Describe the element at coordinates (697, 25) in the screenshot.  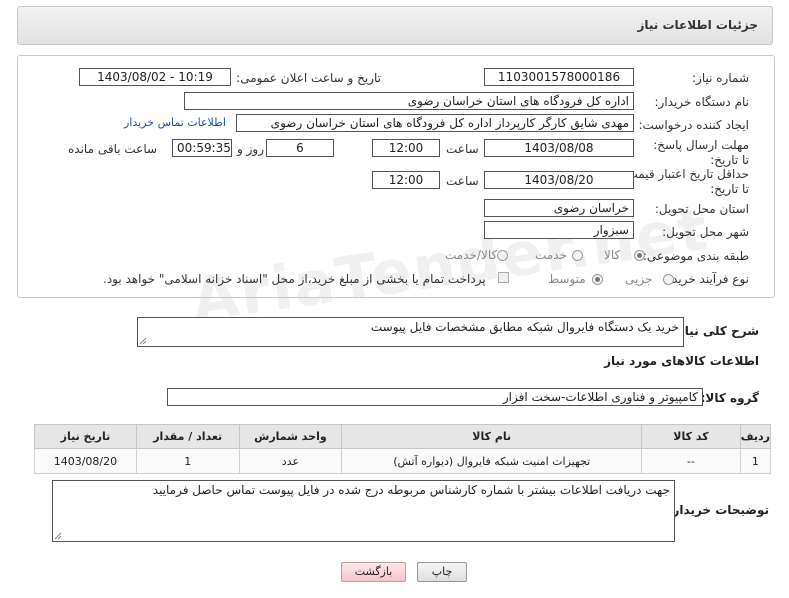
I see `page-title: جزئیات اطلاعات نیاز` at that location.